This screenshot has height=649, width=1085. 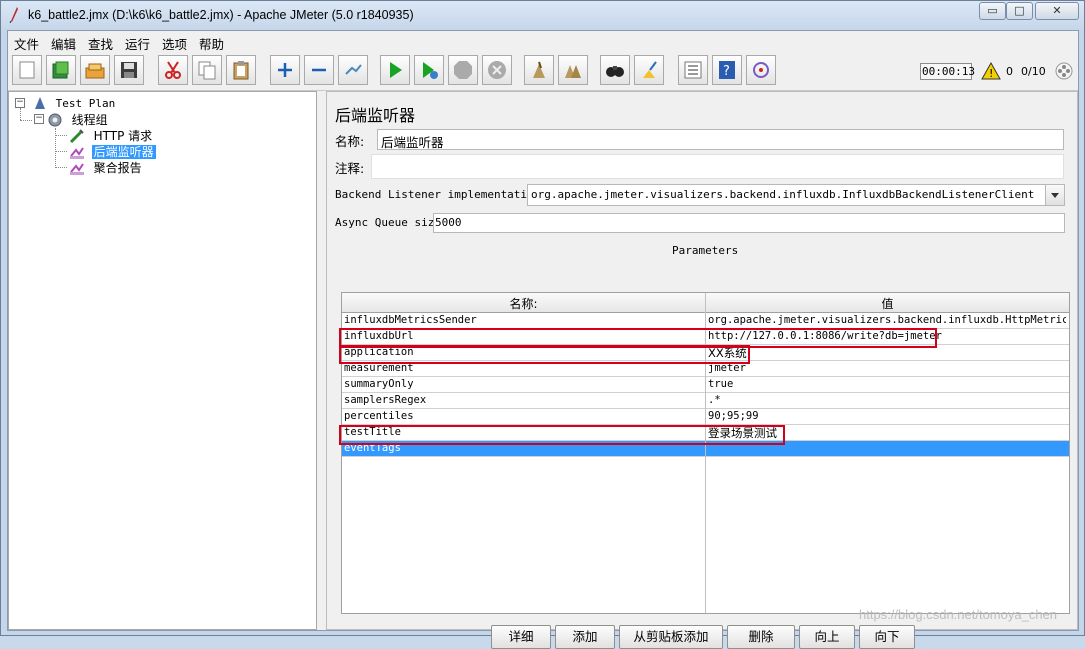 I want to click on search-icon, so click(x=615, y=71).